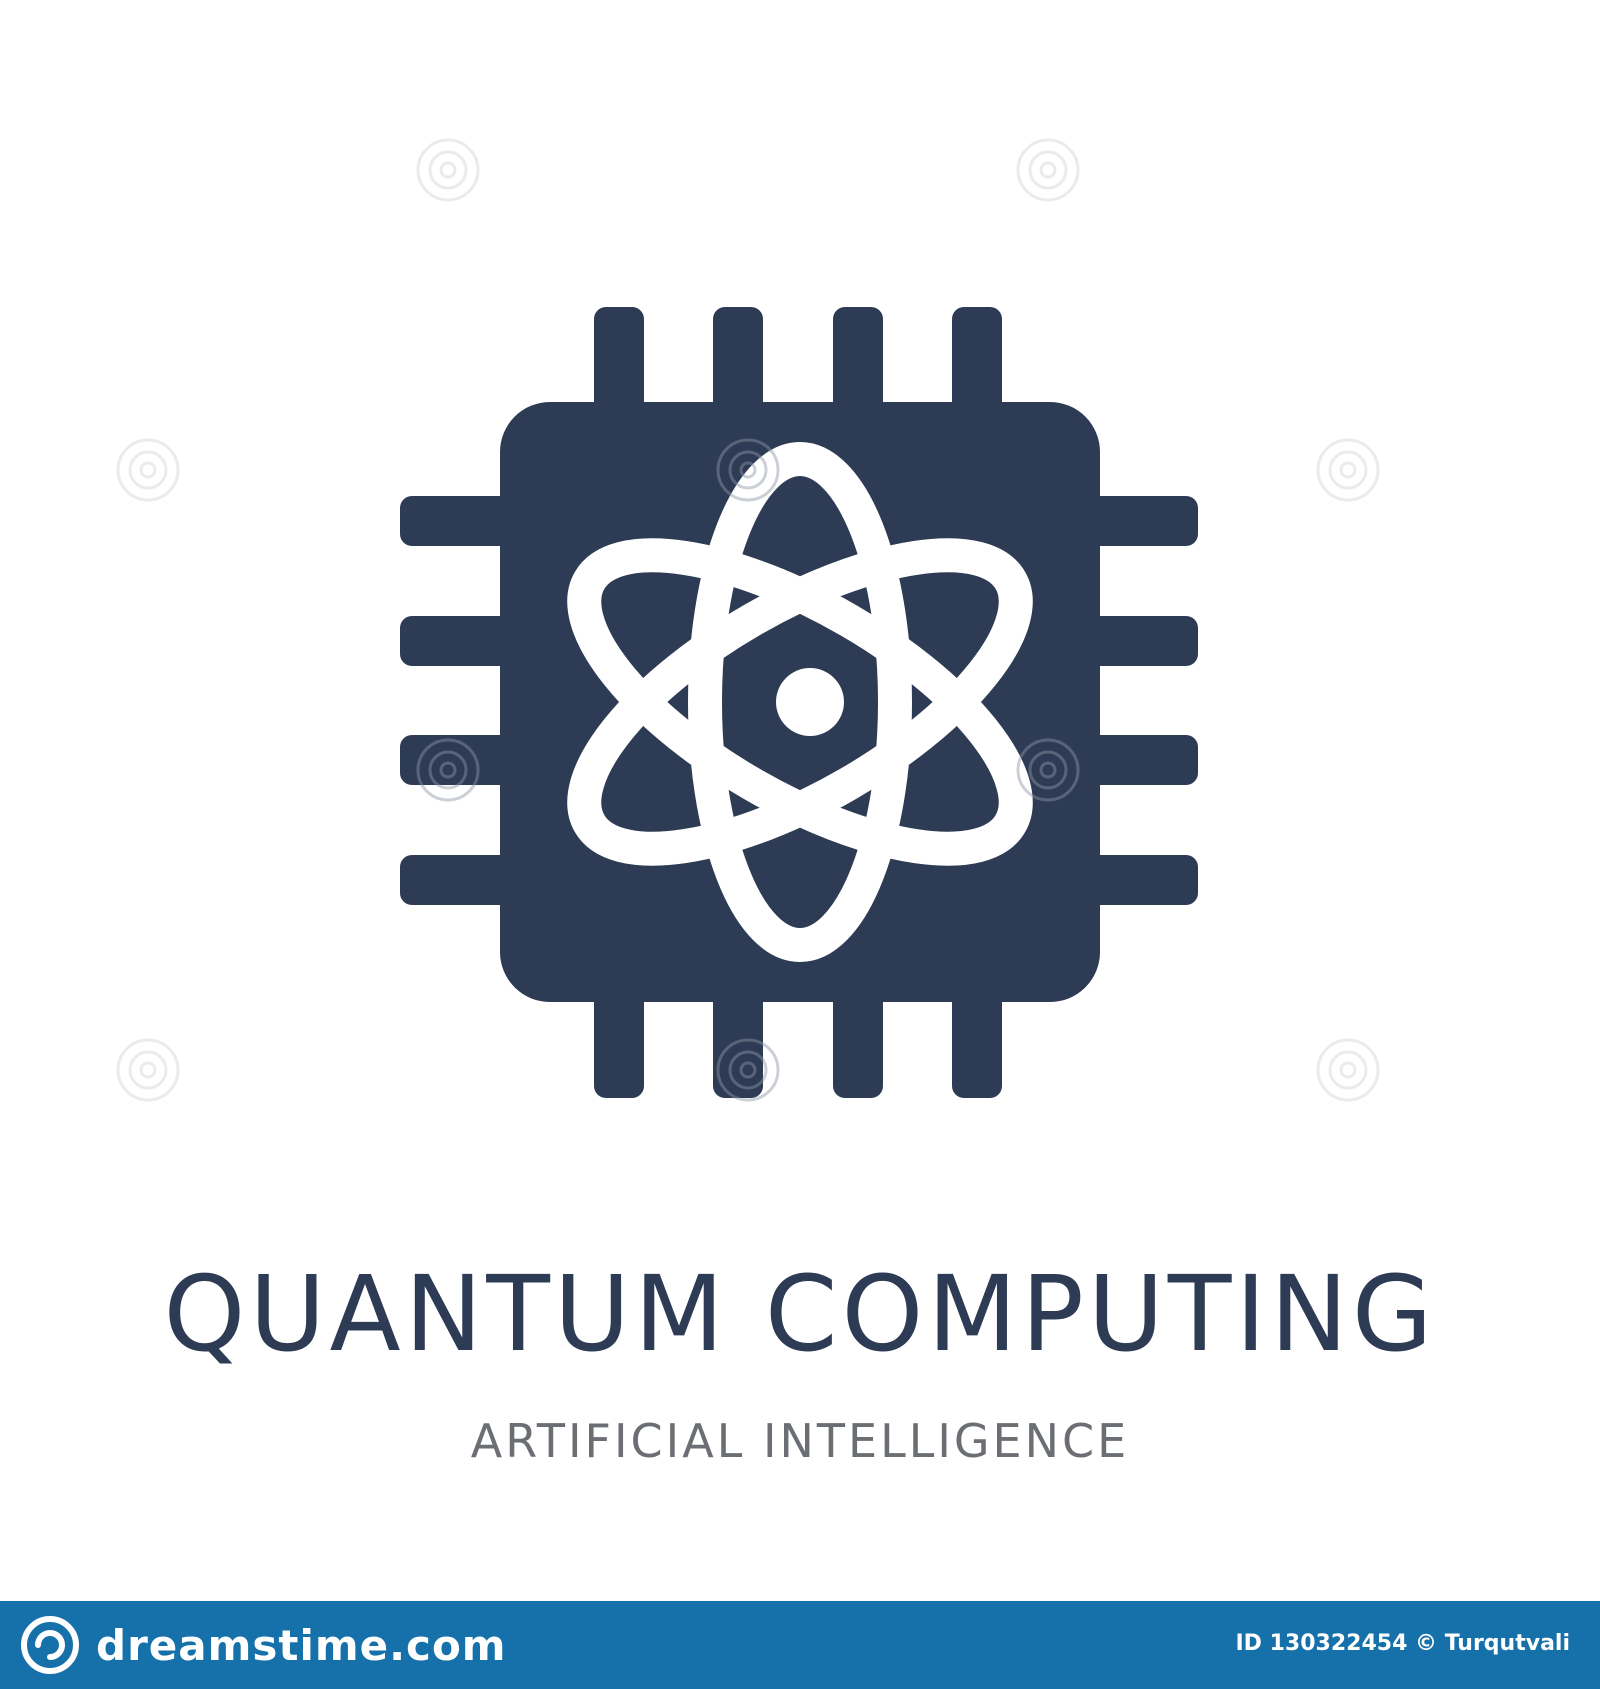  I want to click on page-title: QUANTUM COMPUTING, so click(800, 1314).